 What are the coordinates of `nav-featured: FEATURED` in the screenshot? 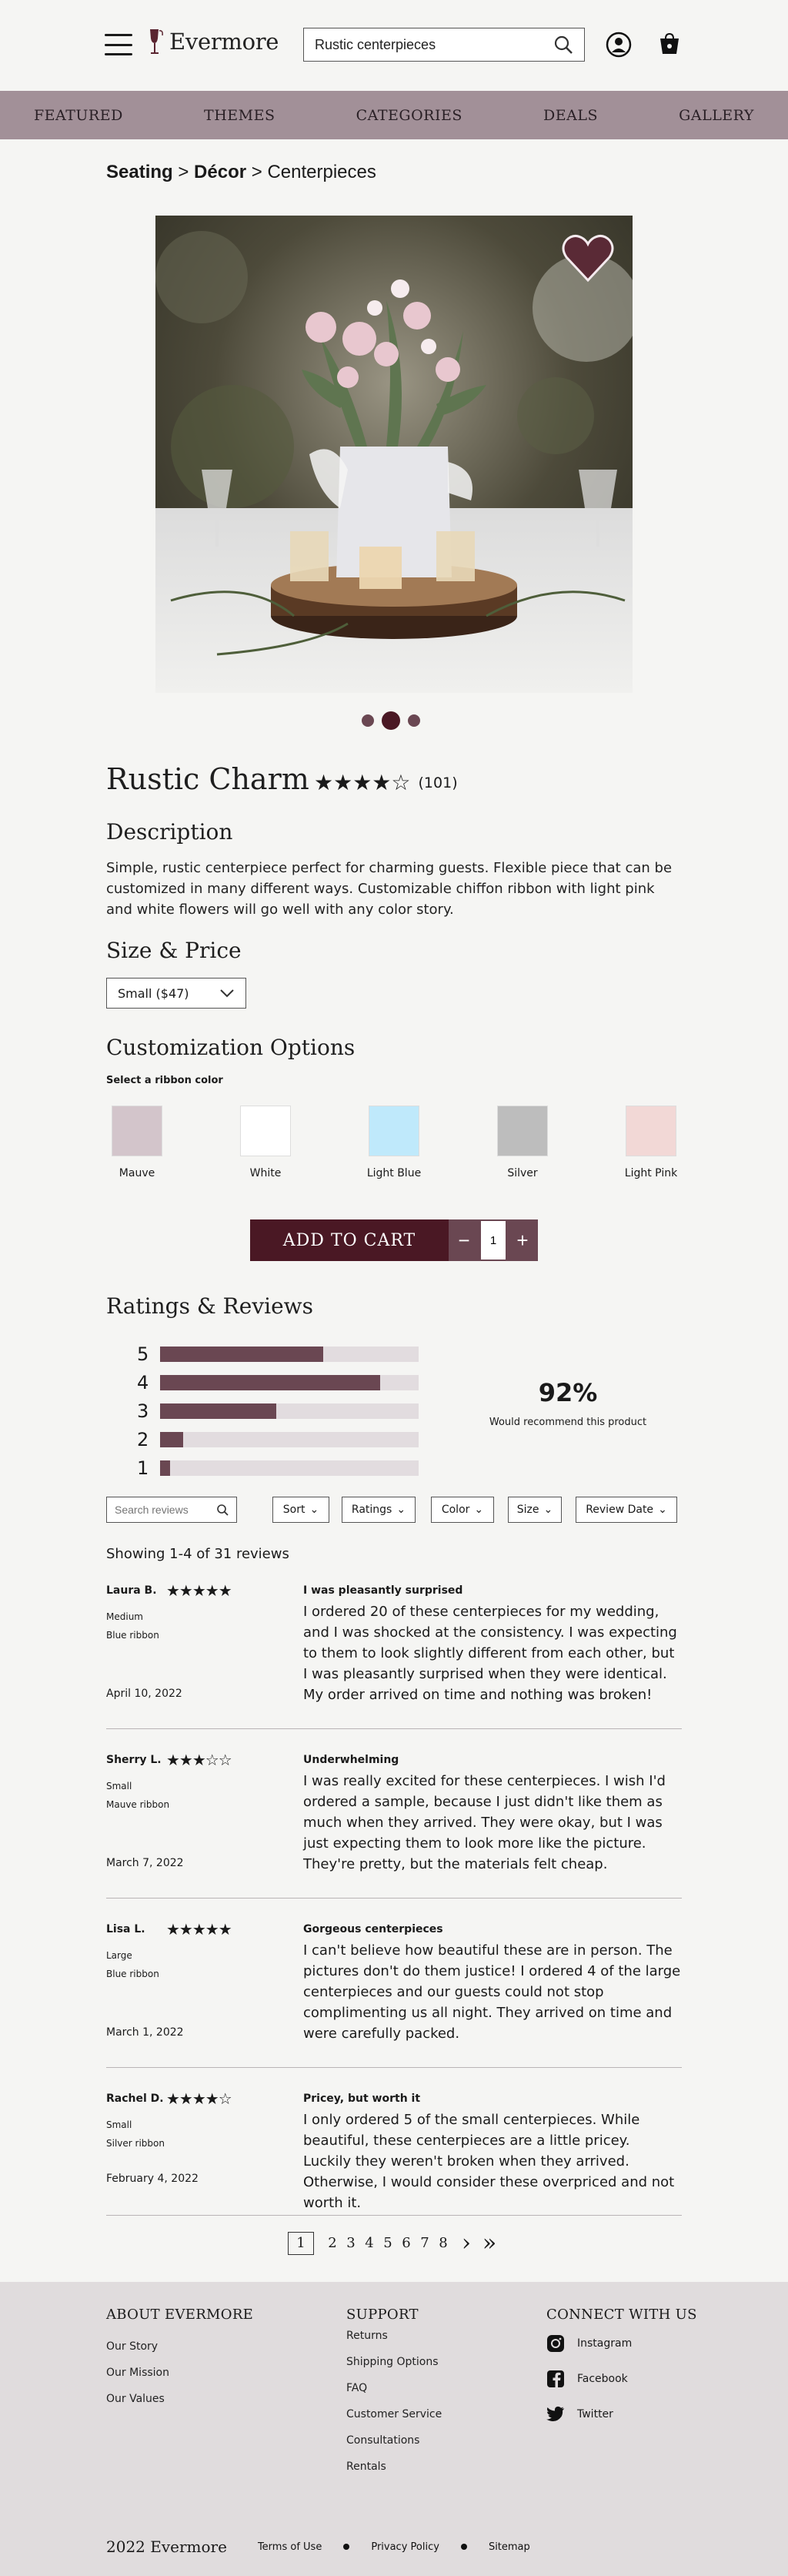 It's located at (78, 116).